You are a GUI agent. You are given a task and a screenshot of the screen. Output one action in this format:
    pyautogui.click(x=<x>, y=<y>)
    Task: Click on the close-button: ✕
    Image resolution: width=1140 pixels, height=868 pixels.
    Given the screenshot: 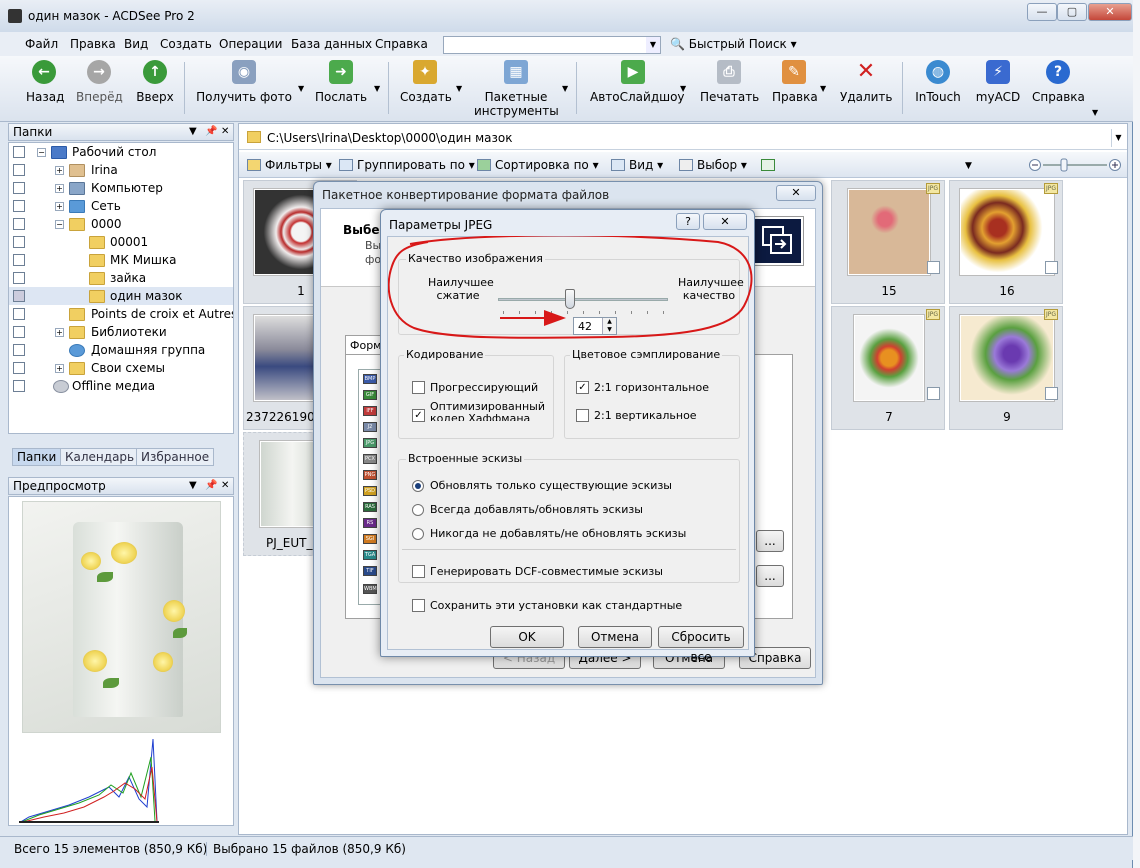 What is the action you would take?
    pyautogui.click(x=1110, y=12)
    